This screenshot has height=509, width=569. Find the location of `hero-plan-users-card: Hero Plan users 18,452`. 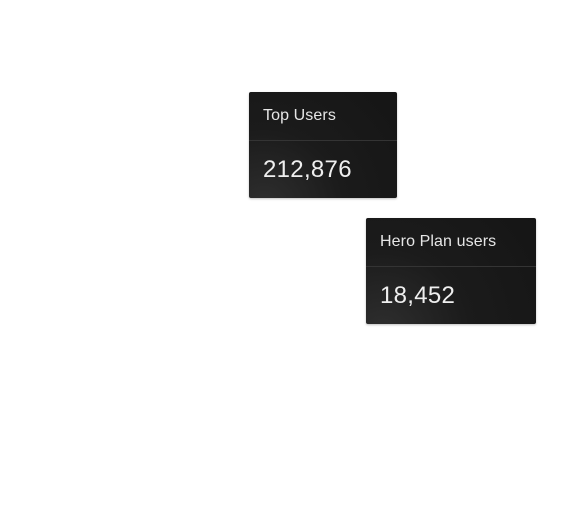

hero-plan-users-card: Hero Plan users 18,452 is located at coordinates (451, 271).